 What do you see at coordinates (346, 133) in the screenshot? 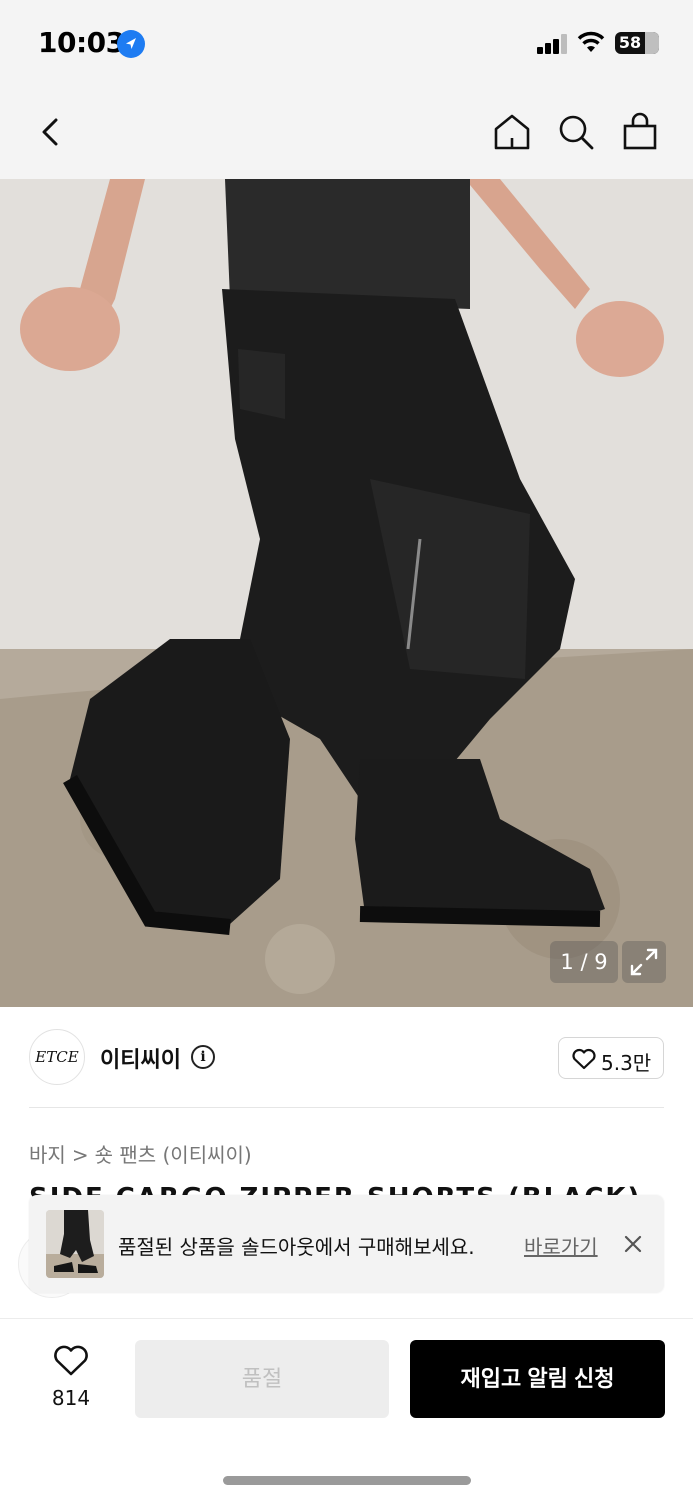
I see `nav-bar` at bounding box center [346, 133].